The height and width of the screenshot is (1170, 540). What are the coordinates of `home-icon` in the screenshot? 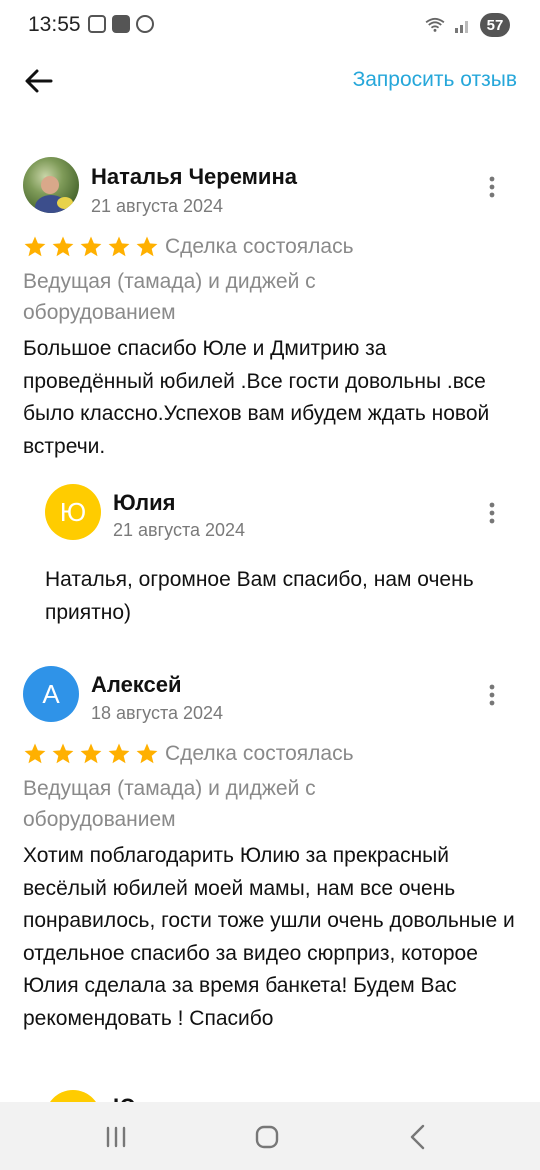 It's located at (267, 1137).